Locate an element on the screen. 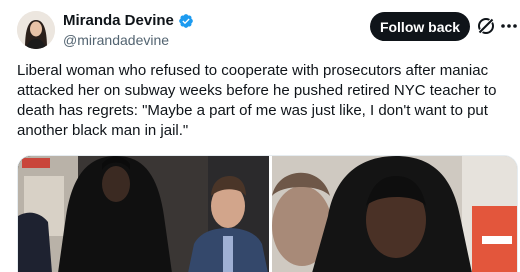 The height and width of the screenshot is (272, 520). author-name-row: Miranda Devine is located at coordinates (128, 21).